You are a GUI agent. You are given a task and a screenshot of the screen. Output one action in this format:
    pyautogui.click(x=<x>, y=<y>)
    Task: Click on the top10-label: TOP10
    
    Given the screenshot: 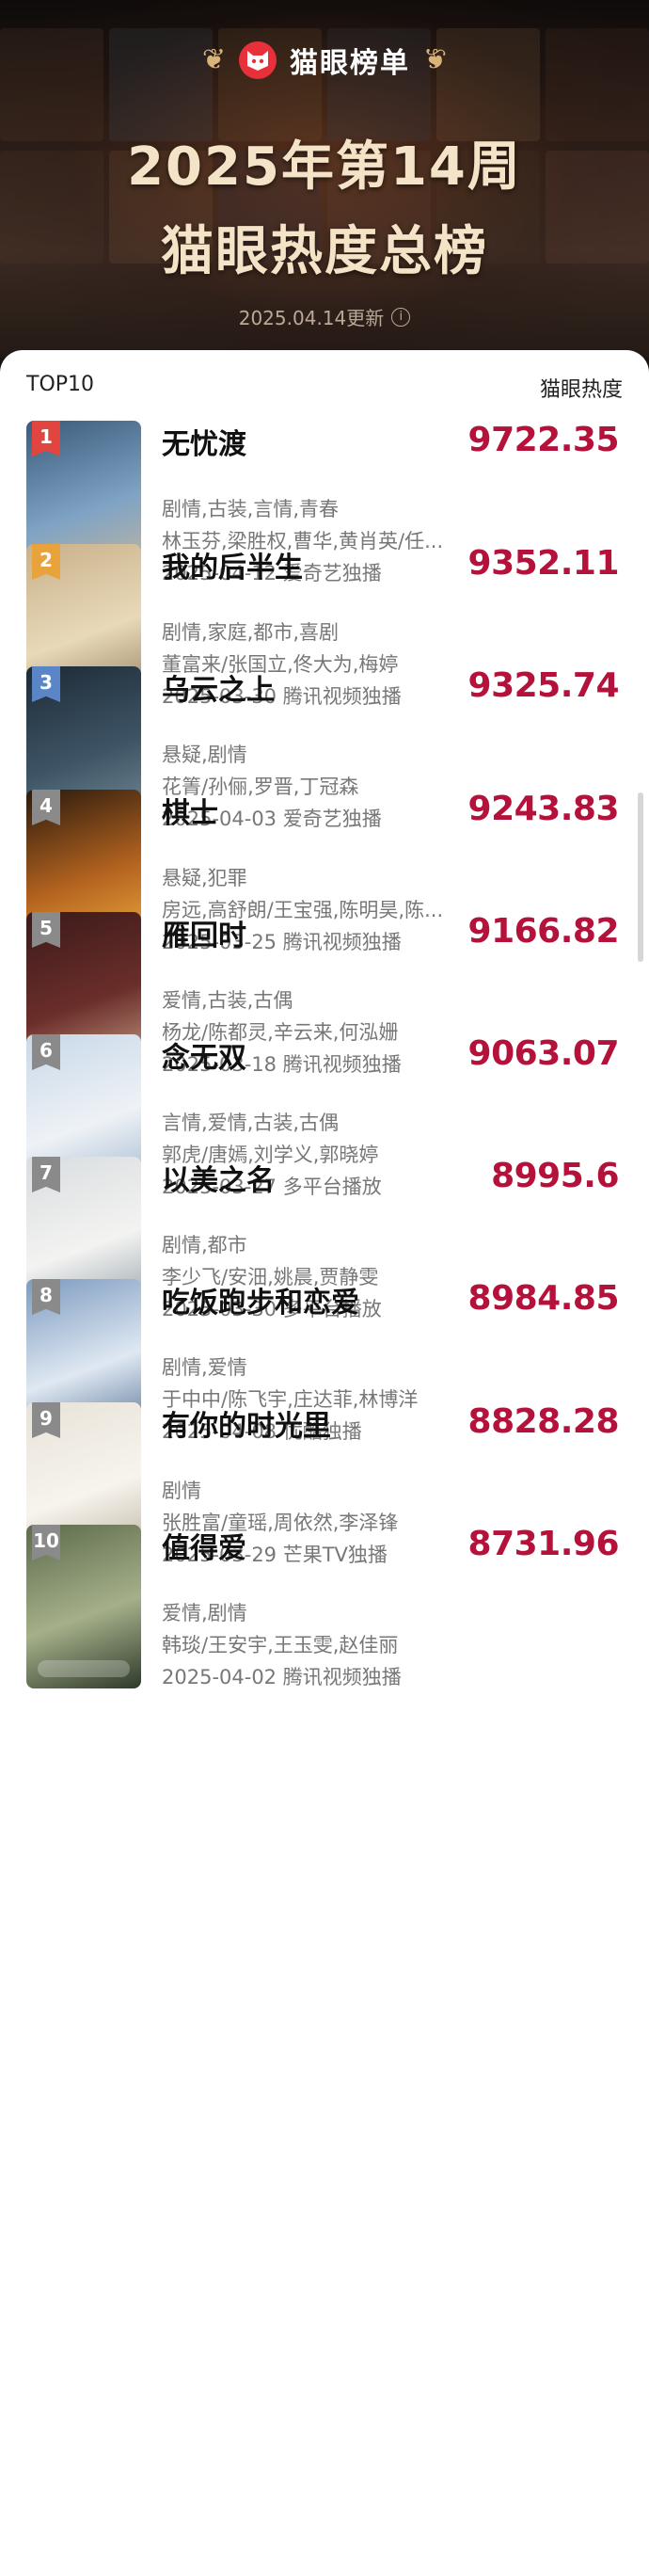 What is the action you would take?
    pyautogui.click(x=60, y=384)
    